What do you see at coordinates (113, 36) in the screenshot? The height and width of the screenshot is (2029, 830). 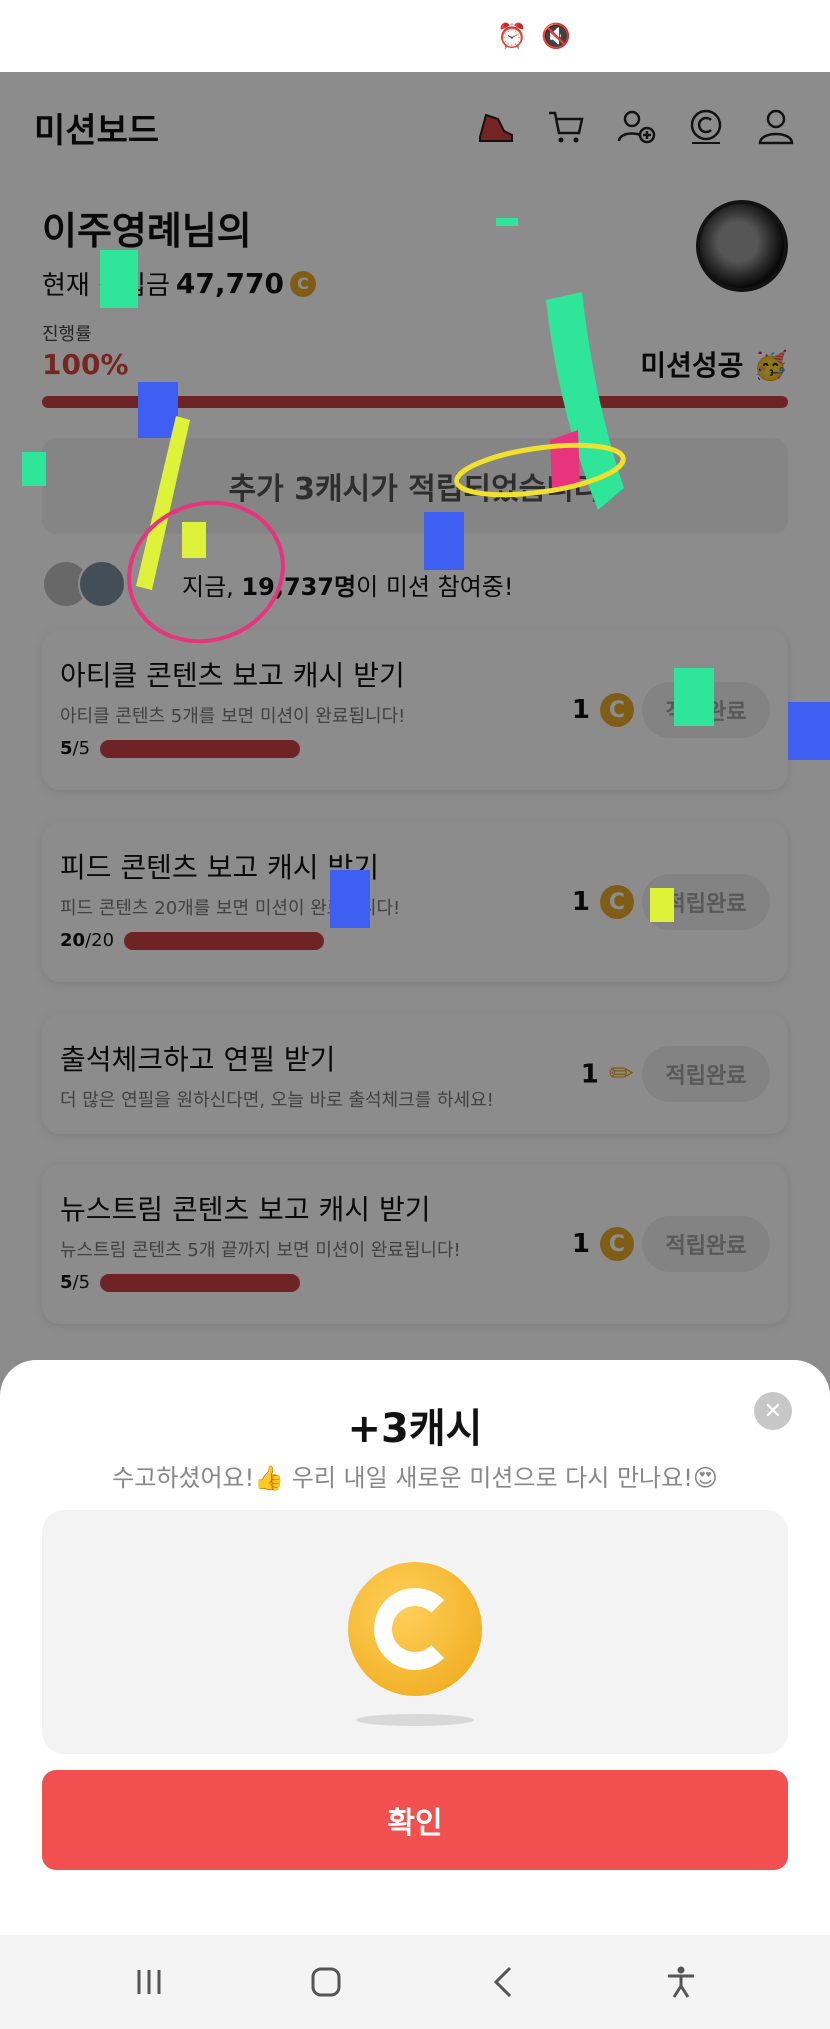 I see `carrier-time: SKT 7:28` at bounding box center [113, 36].